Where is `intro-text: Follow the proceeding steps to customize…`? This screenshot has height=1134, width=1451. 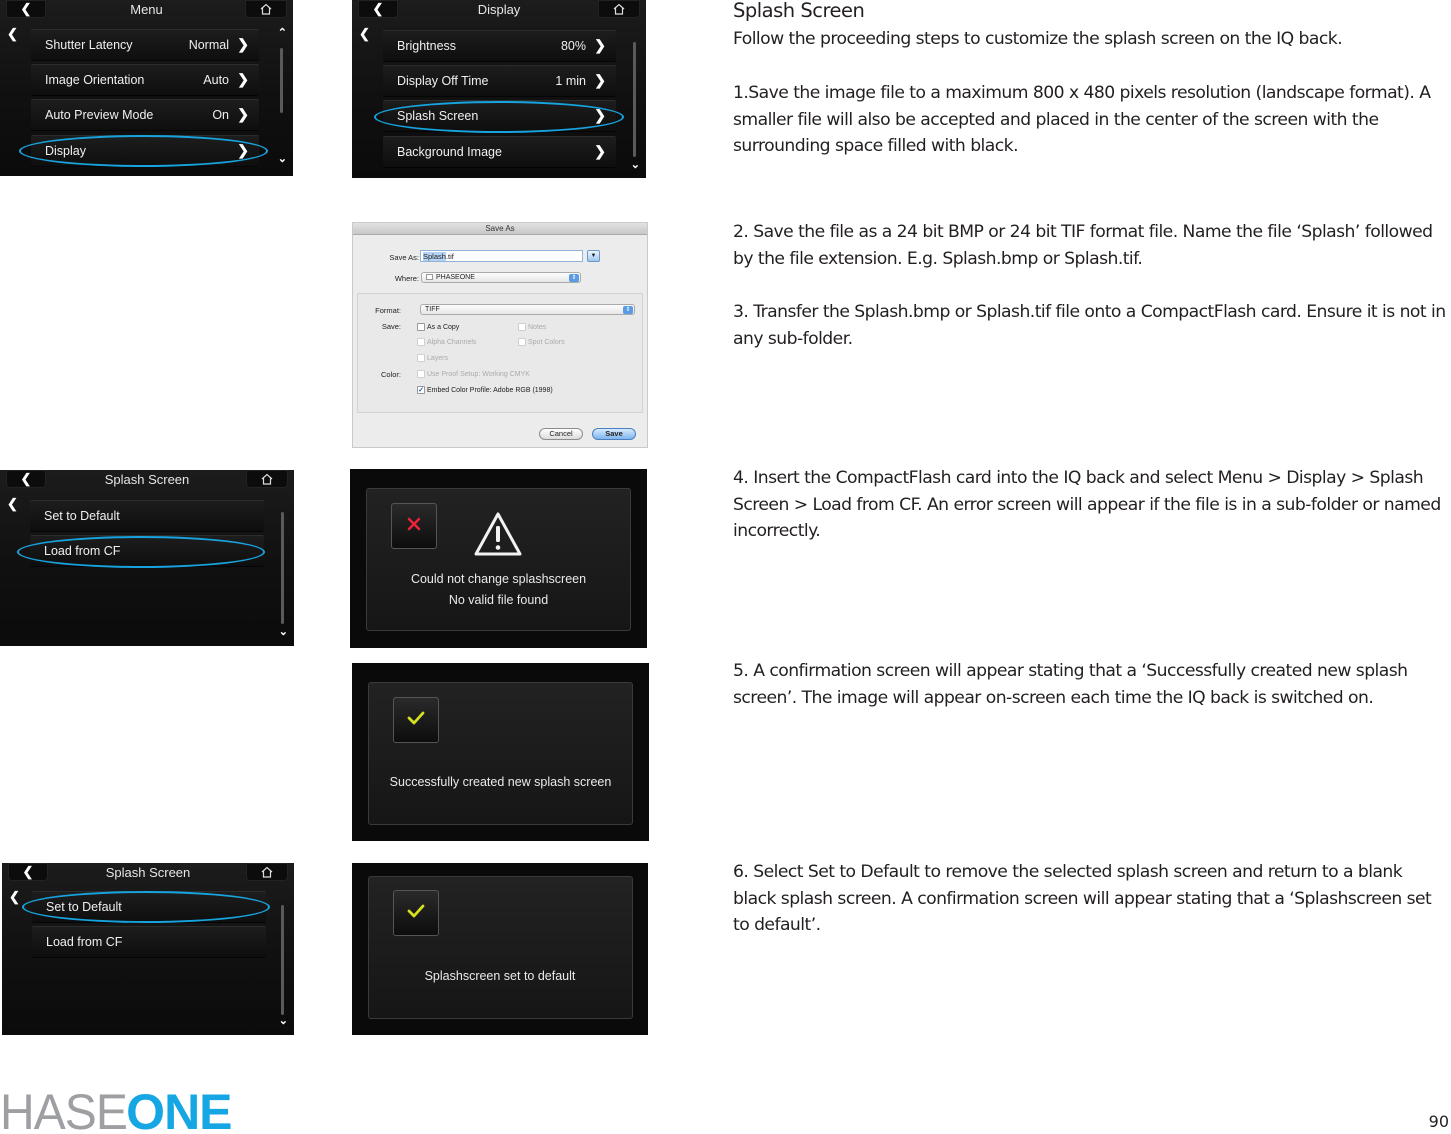 intro-text: Follow the proceeding steps to customize… is located at coordinates (1038, 39).